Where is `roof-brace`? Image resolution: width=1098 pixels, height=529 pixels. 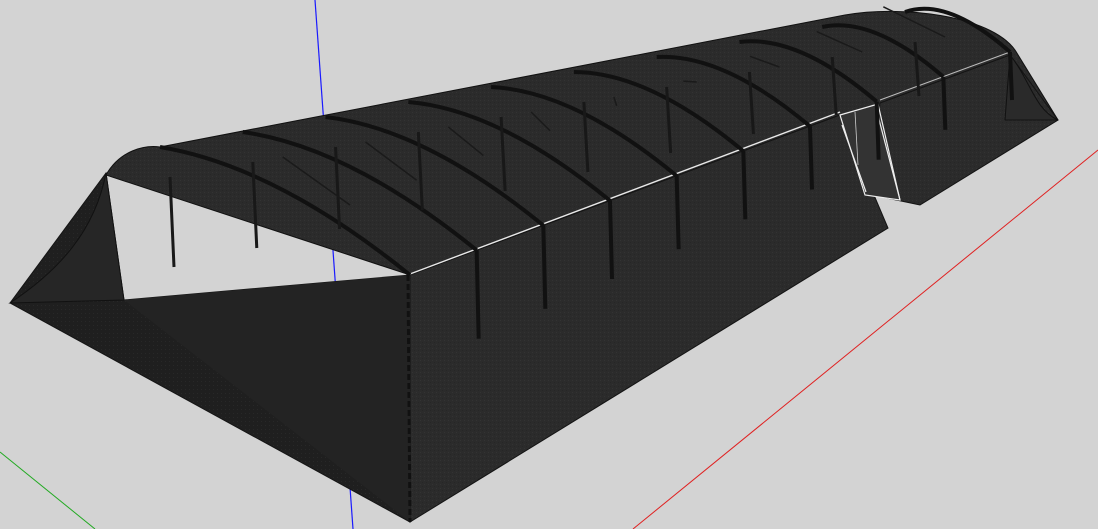 roof-brace is located at coordinates (690, 81).